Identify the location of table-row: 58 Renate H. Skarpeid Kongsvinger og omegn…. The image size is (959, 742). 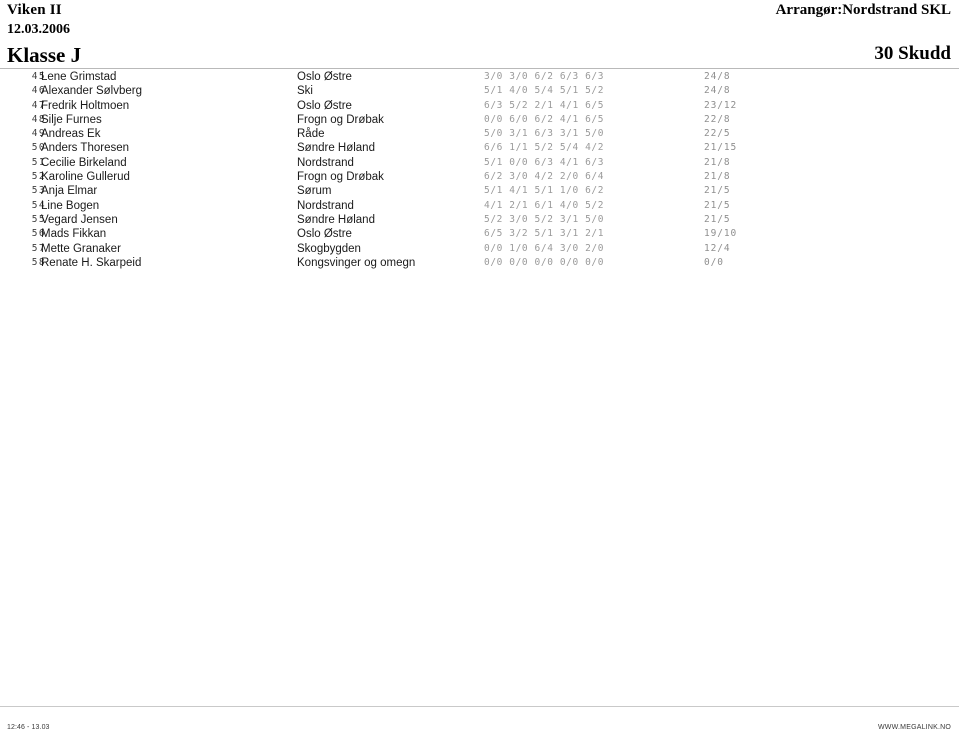
(479, 263).